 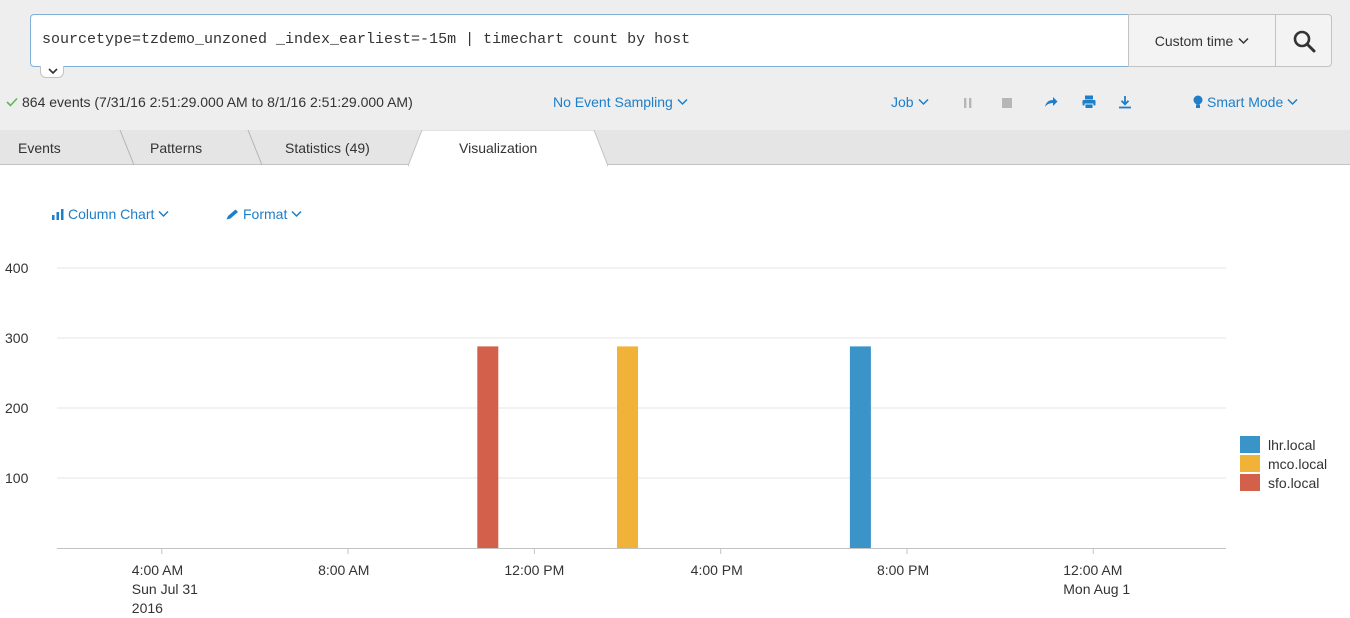 I want to click on stop-button, so click(x=1007, y=103).